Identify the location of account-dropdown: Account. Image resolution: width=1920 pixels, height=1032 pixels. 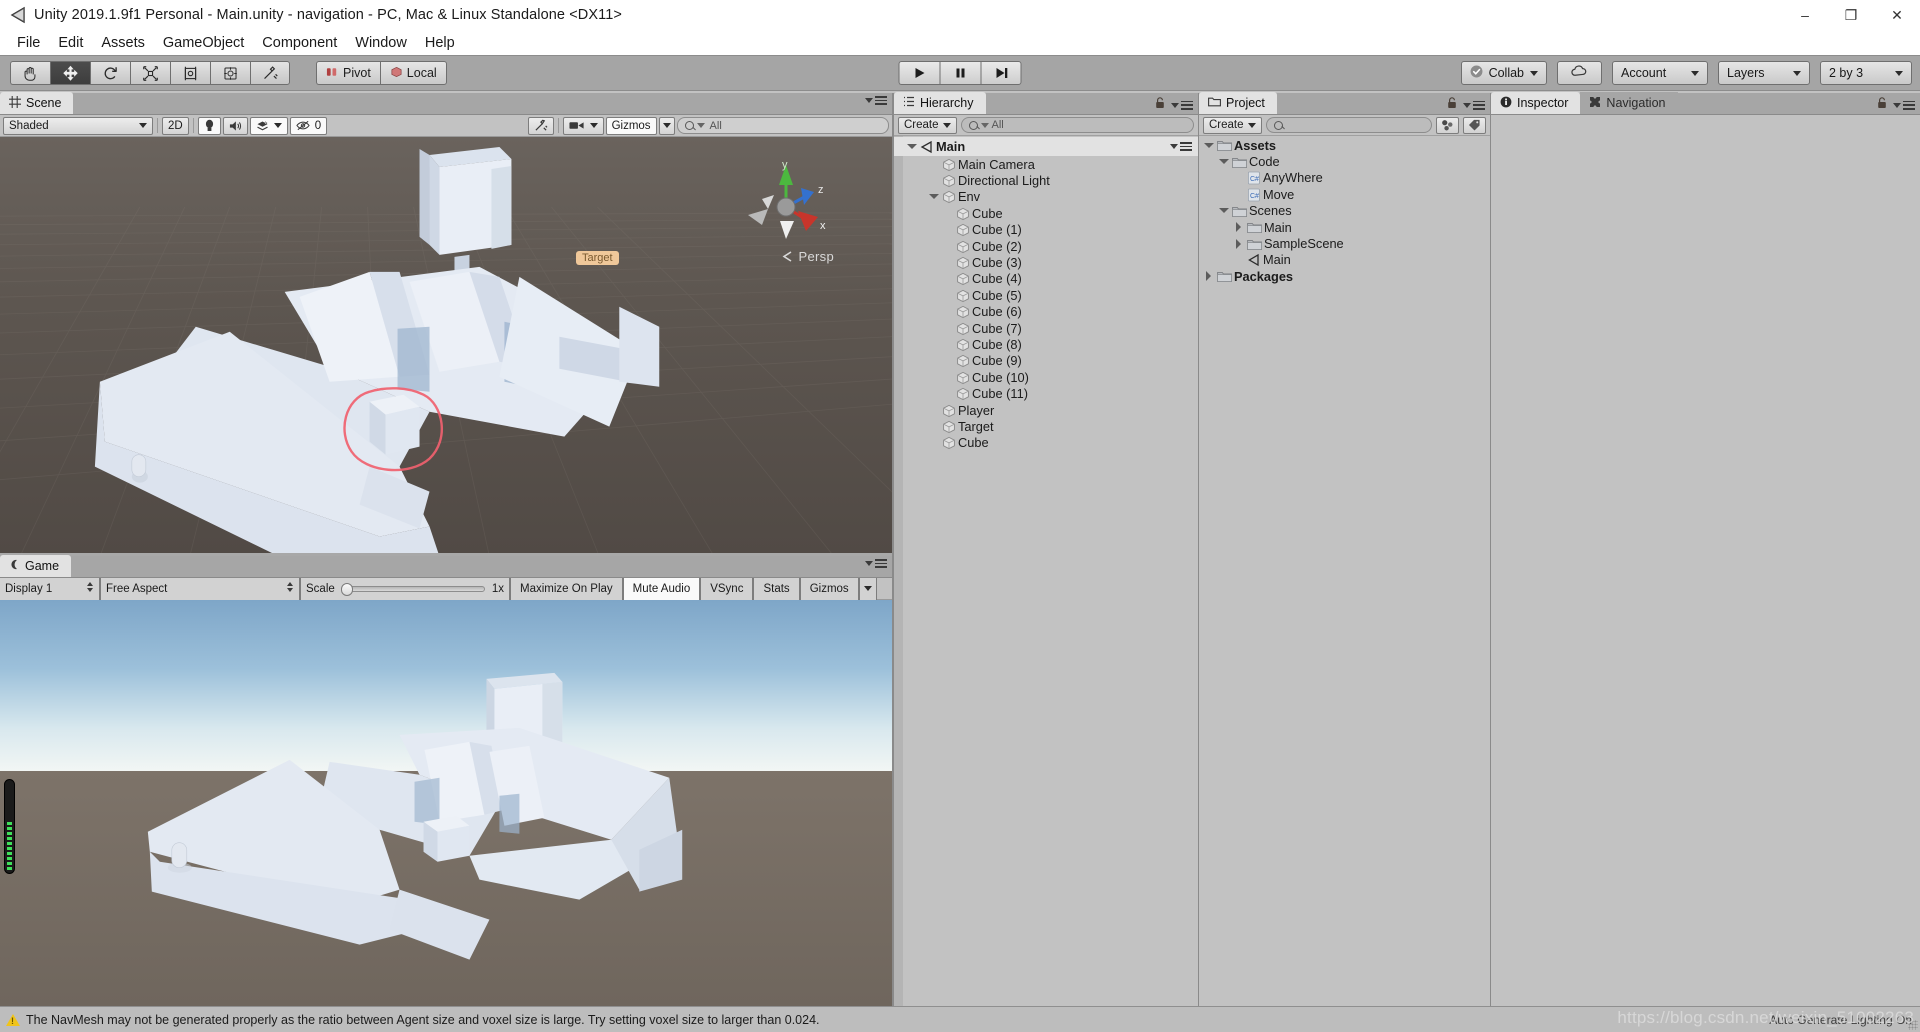
(1660, 73).